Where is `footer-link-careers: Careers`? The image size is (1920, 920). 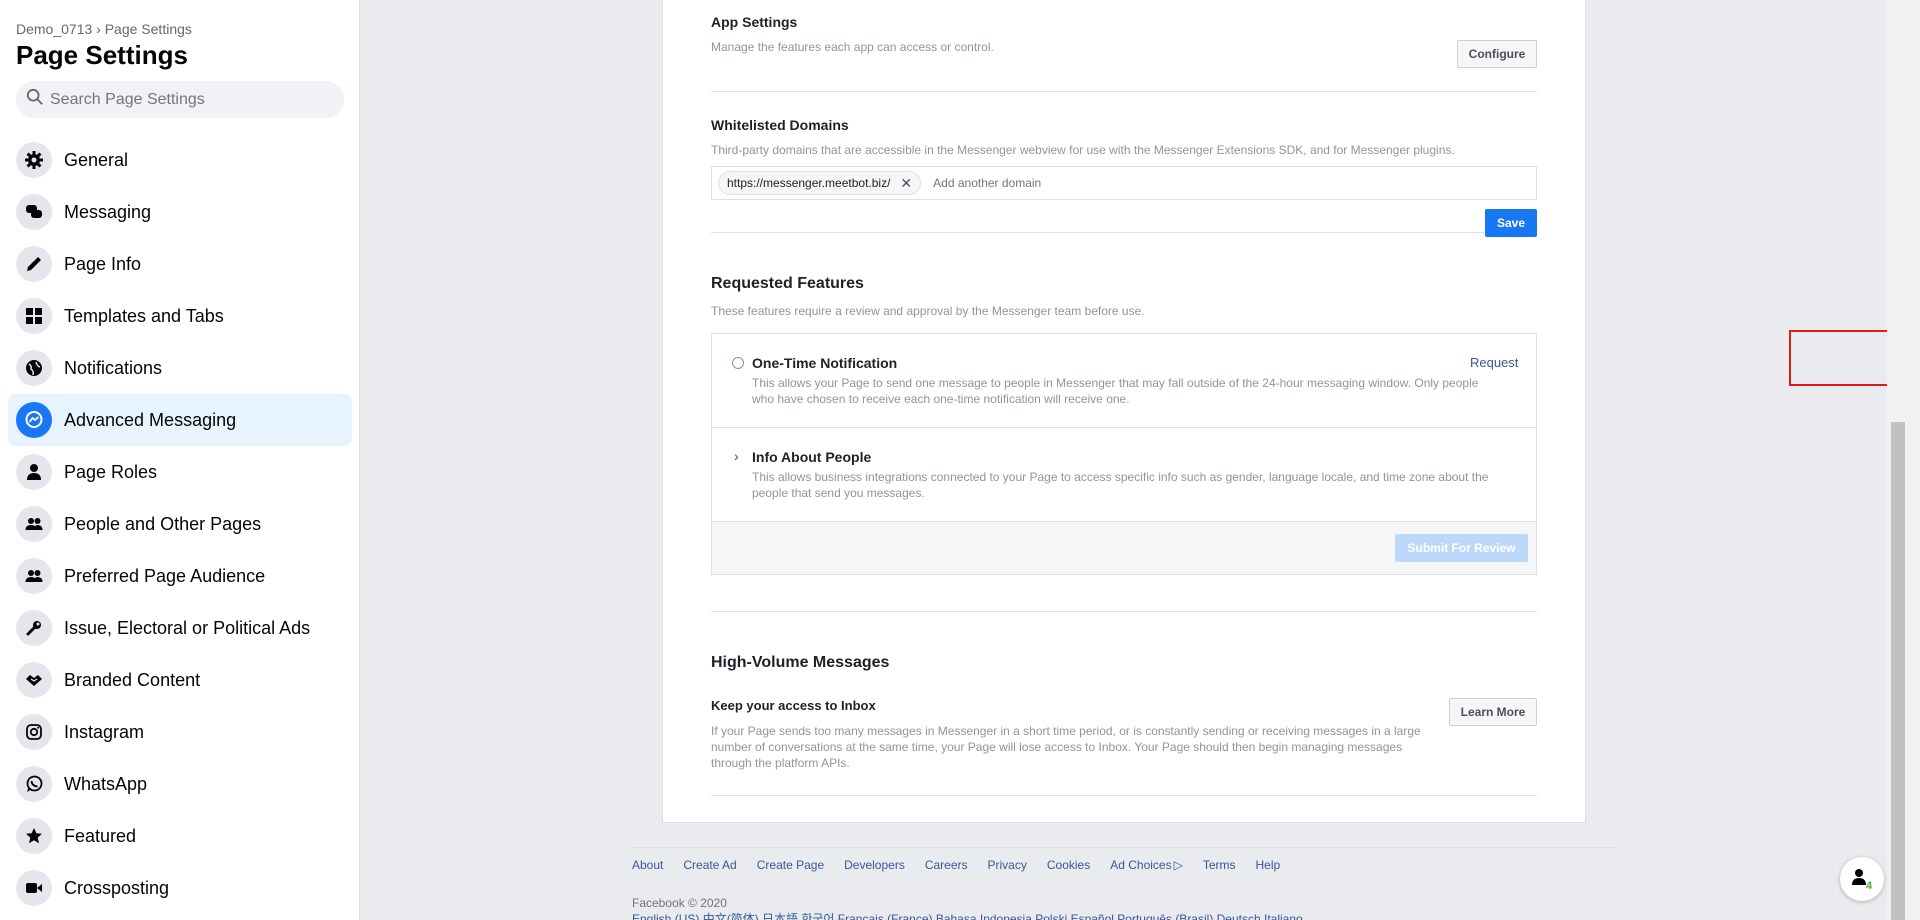 footer-link-careers: Careers is located at coordinates (946, 865).